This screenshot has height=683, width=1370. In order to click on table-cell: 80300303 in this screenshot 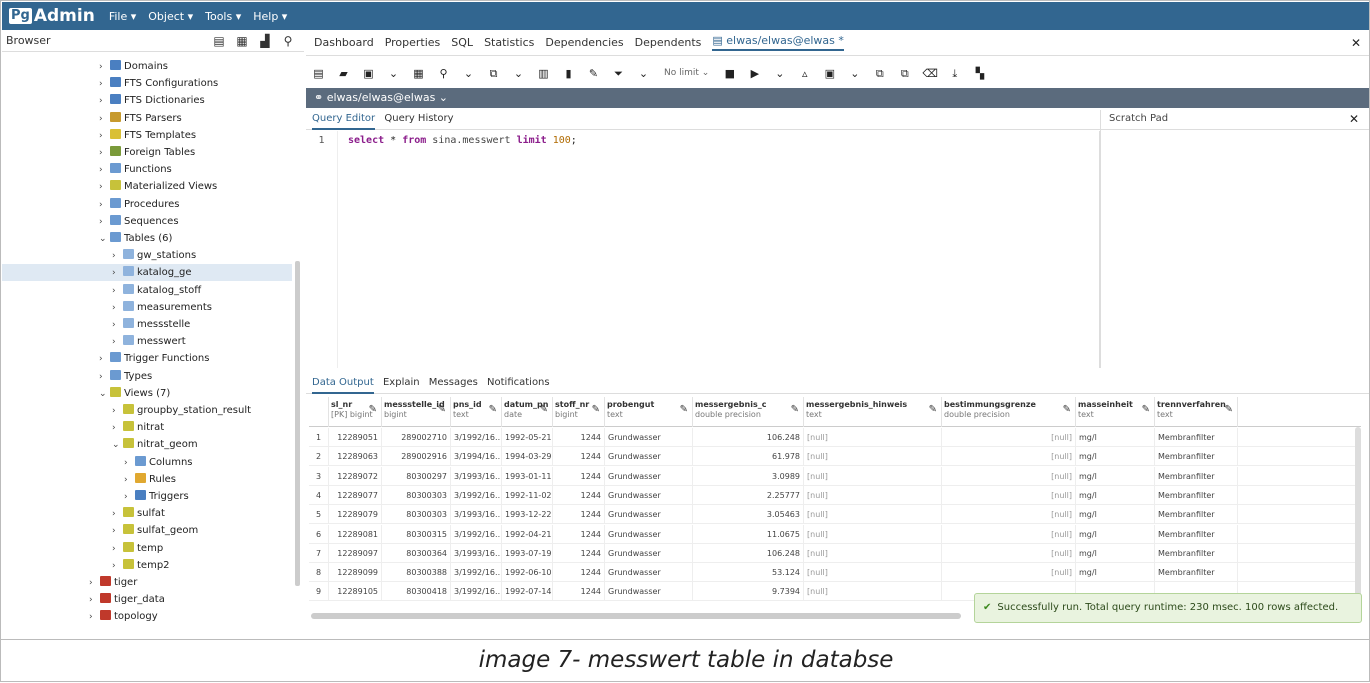, I will do `click(416, 515)`.